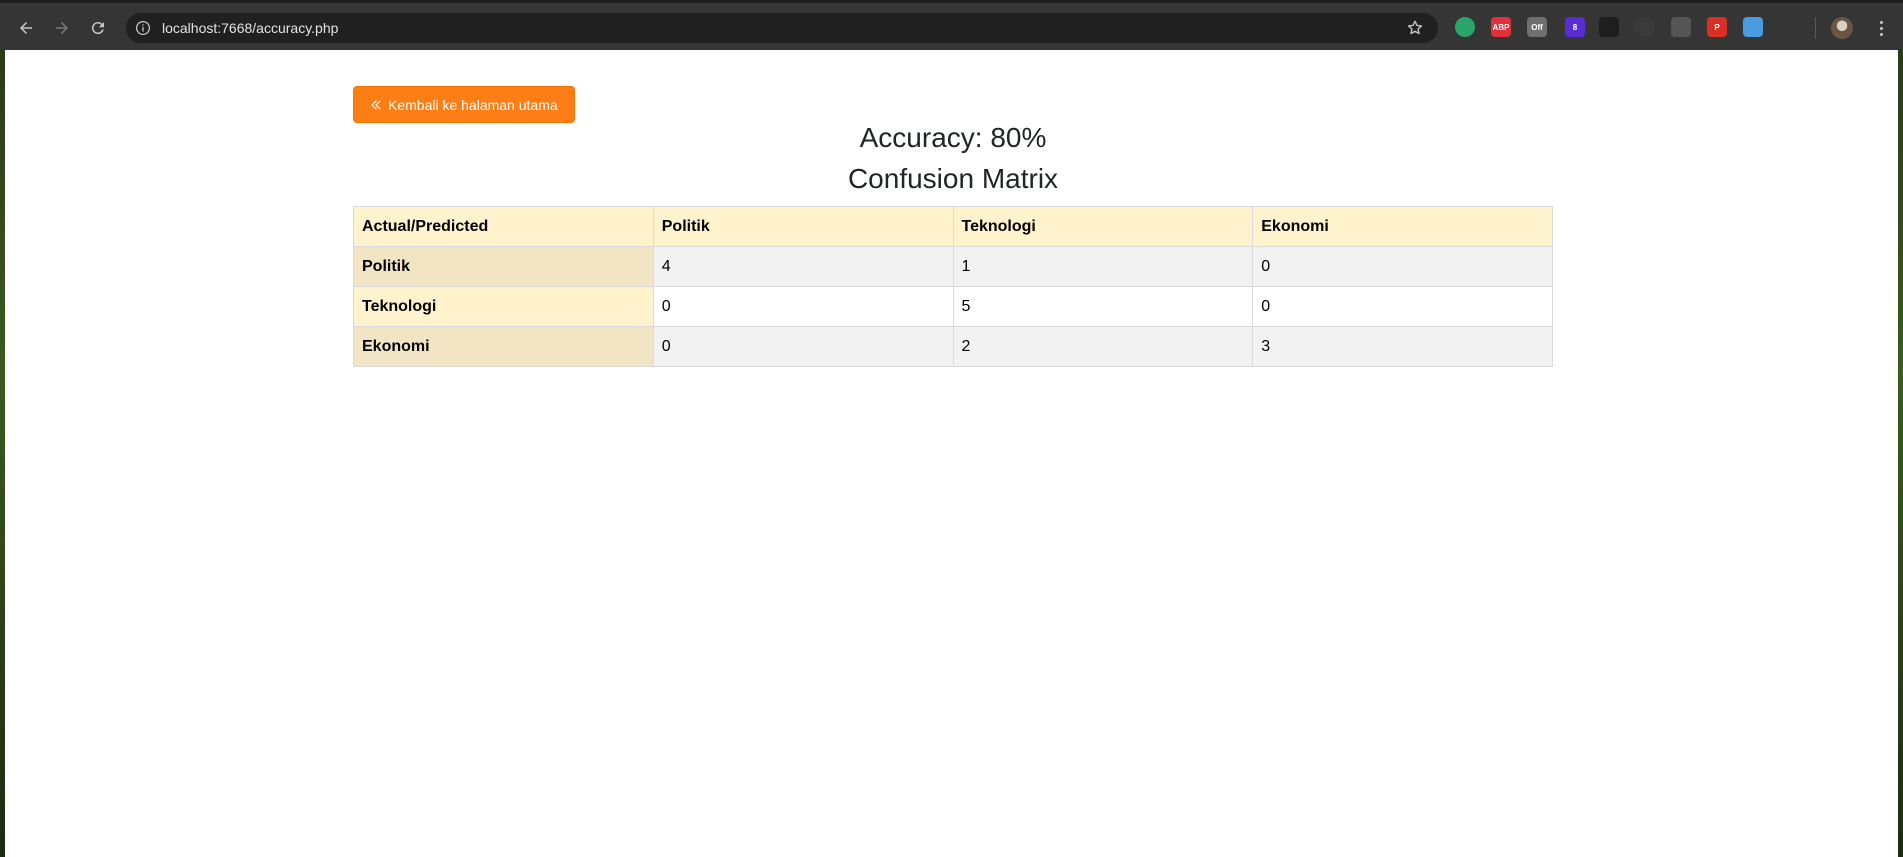  Describe the element at coordinates (376, 104) in the screenshot. I see `double-chevron-left-icon` at that location.